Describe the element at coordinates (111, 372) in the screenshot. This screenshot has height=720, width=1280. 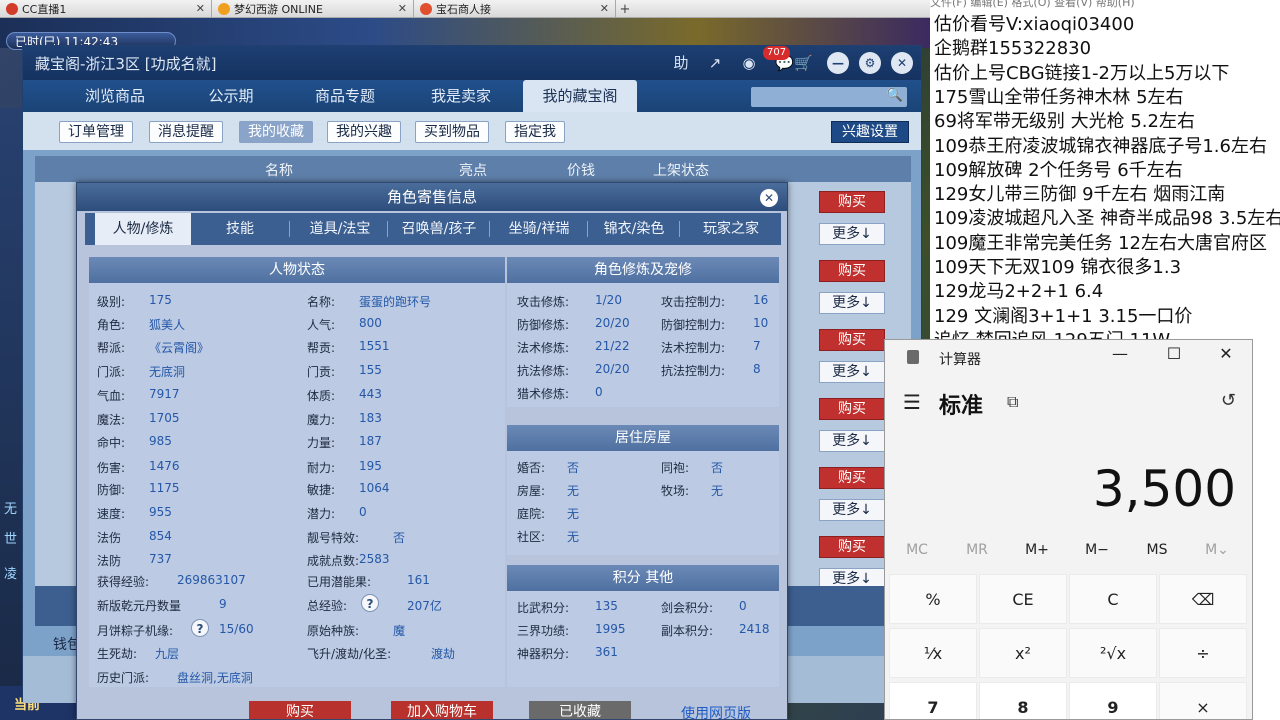
I see `status-label: 门派:` at that location.